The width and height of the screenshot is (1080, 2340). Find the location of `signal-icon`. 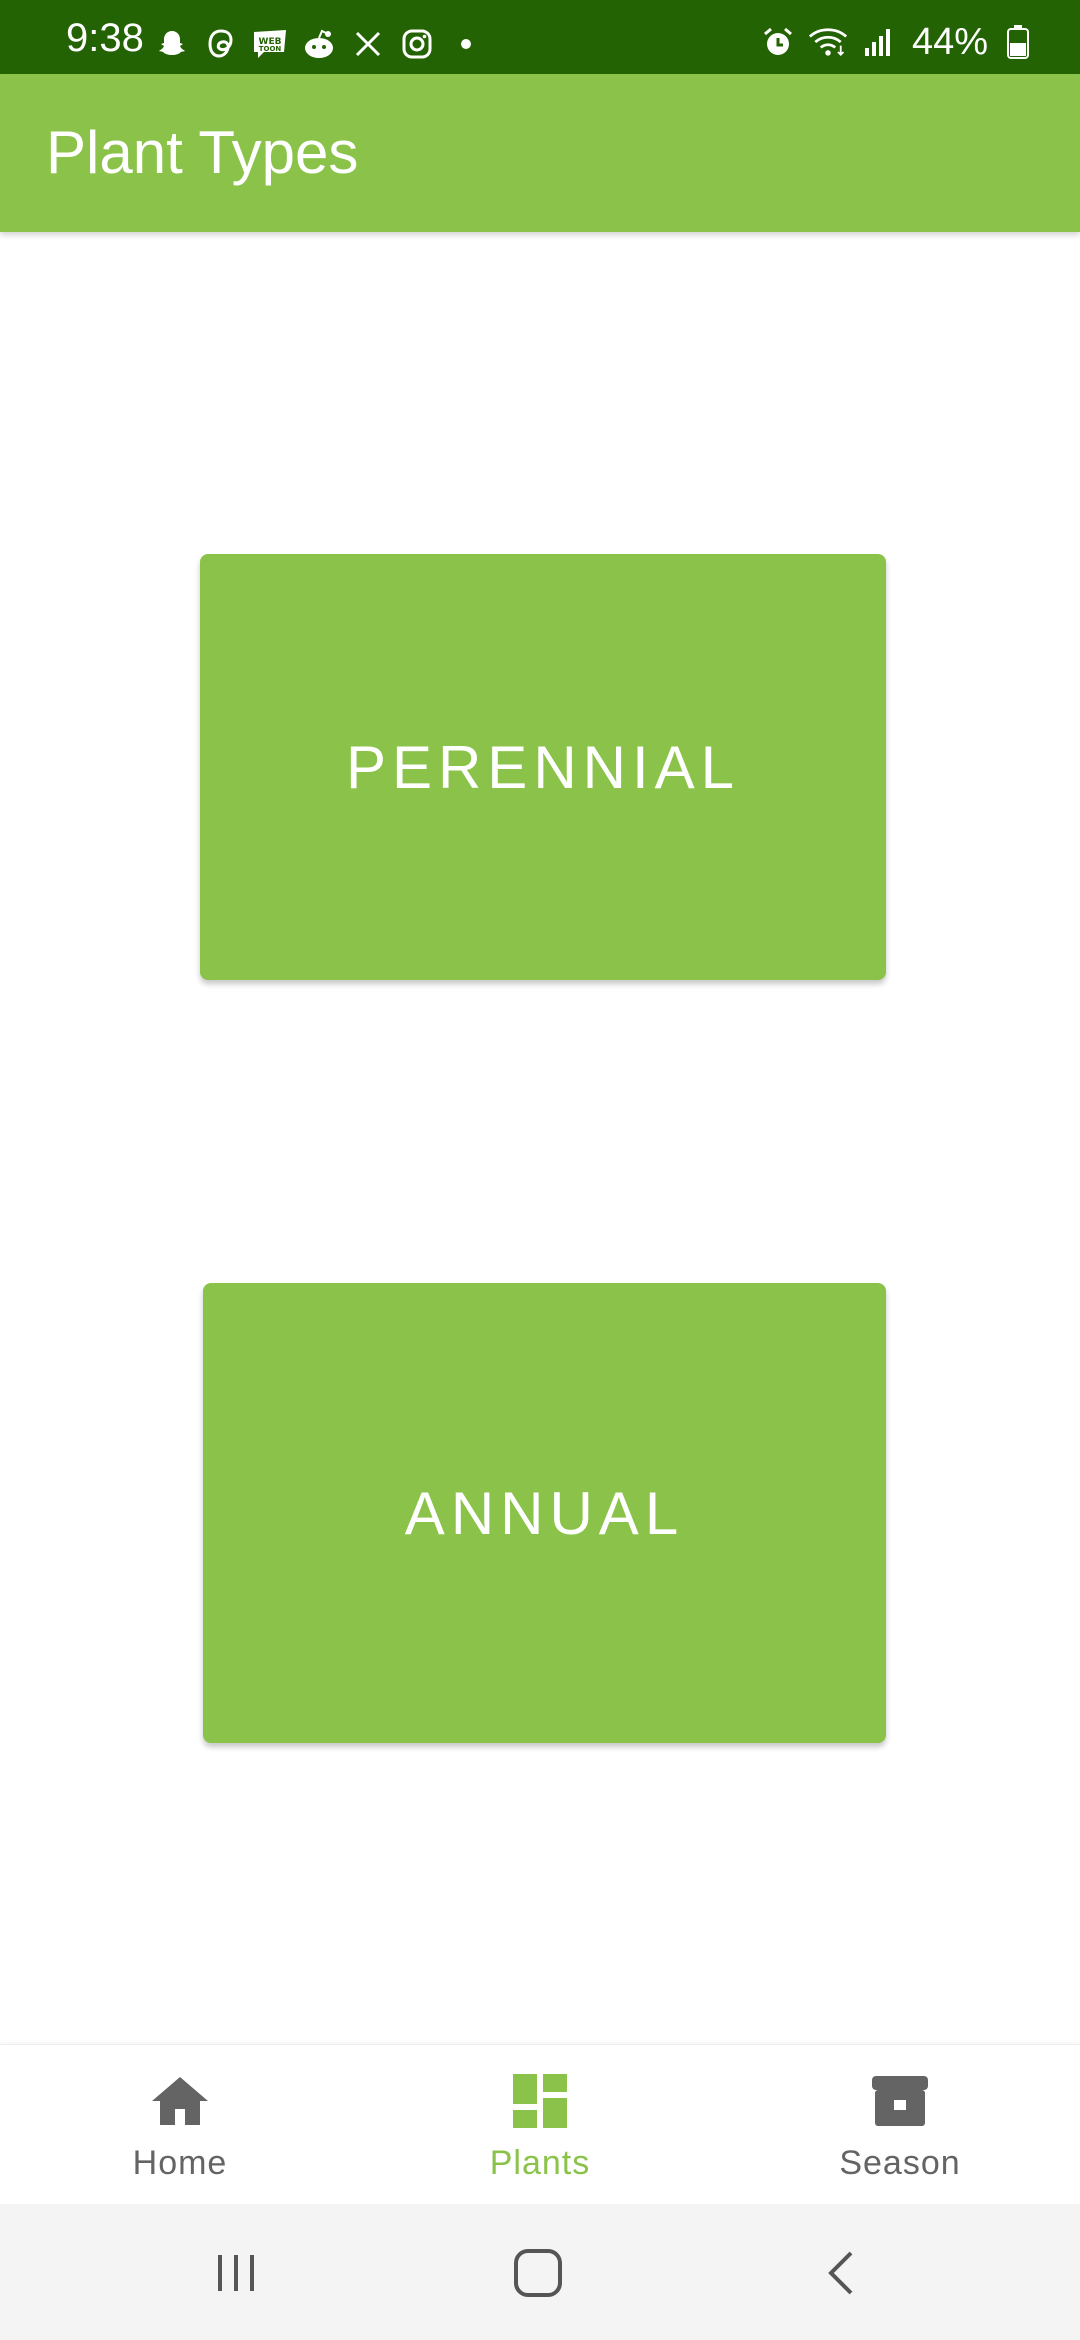

signal-icon is located at coordinates (878, 42).